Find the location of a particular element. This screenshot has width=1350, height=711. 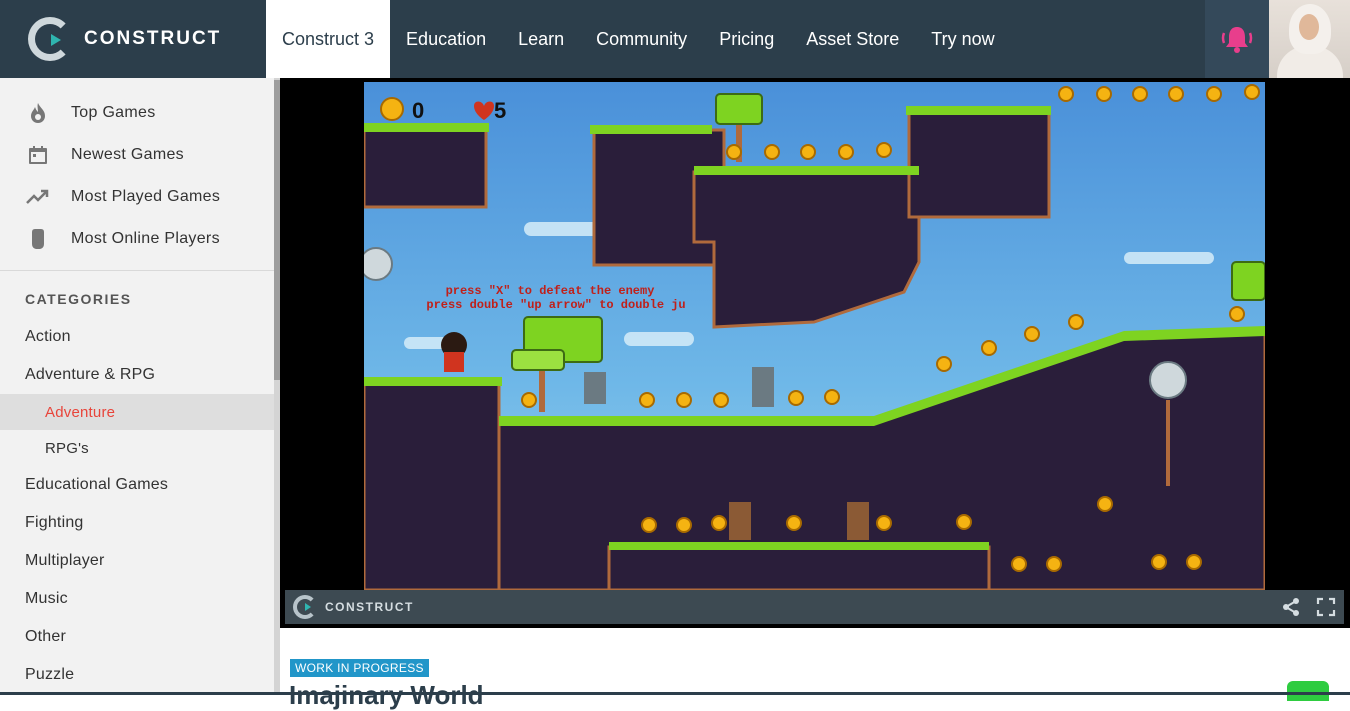

category-rpgs: RPG's is located at coordinates (137, 448).